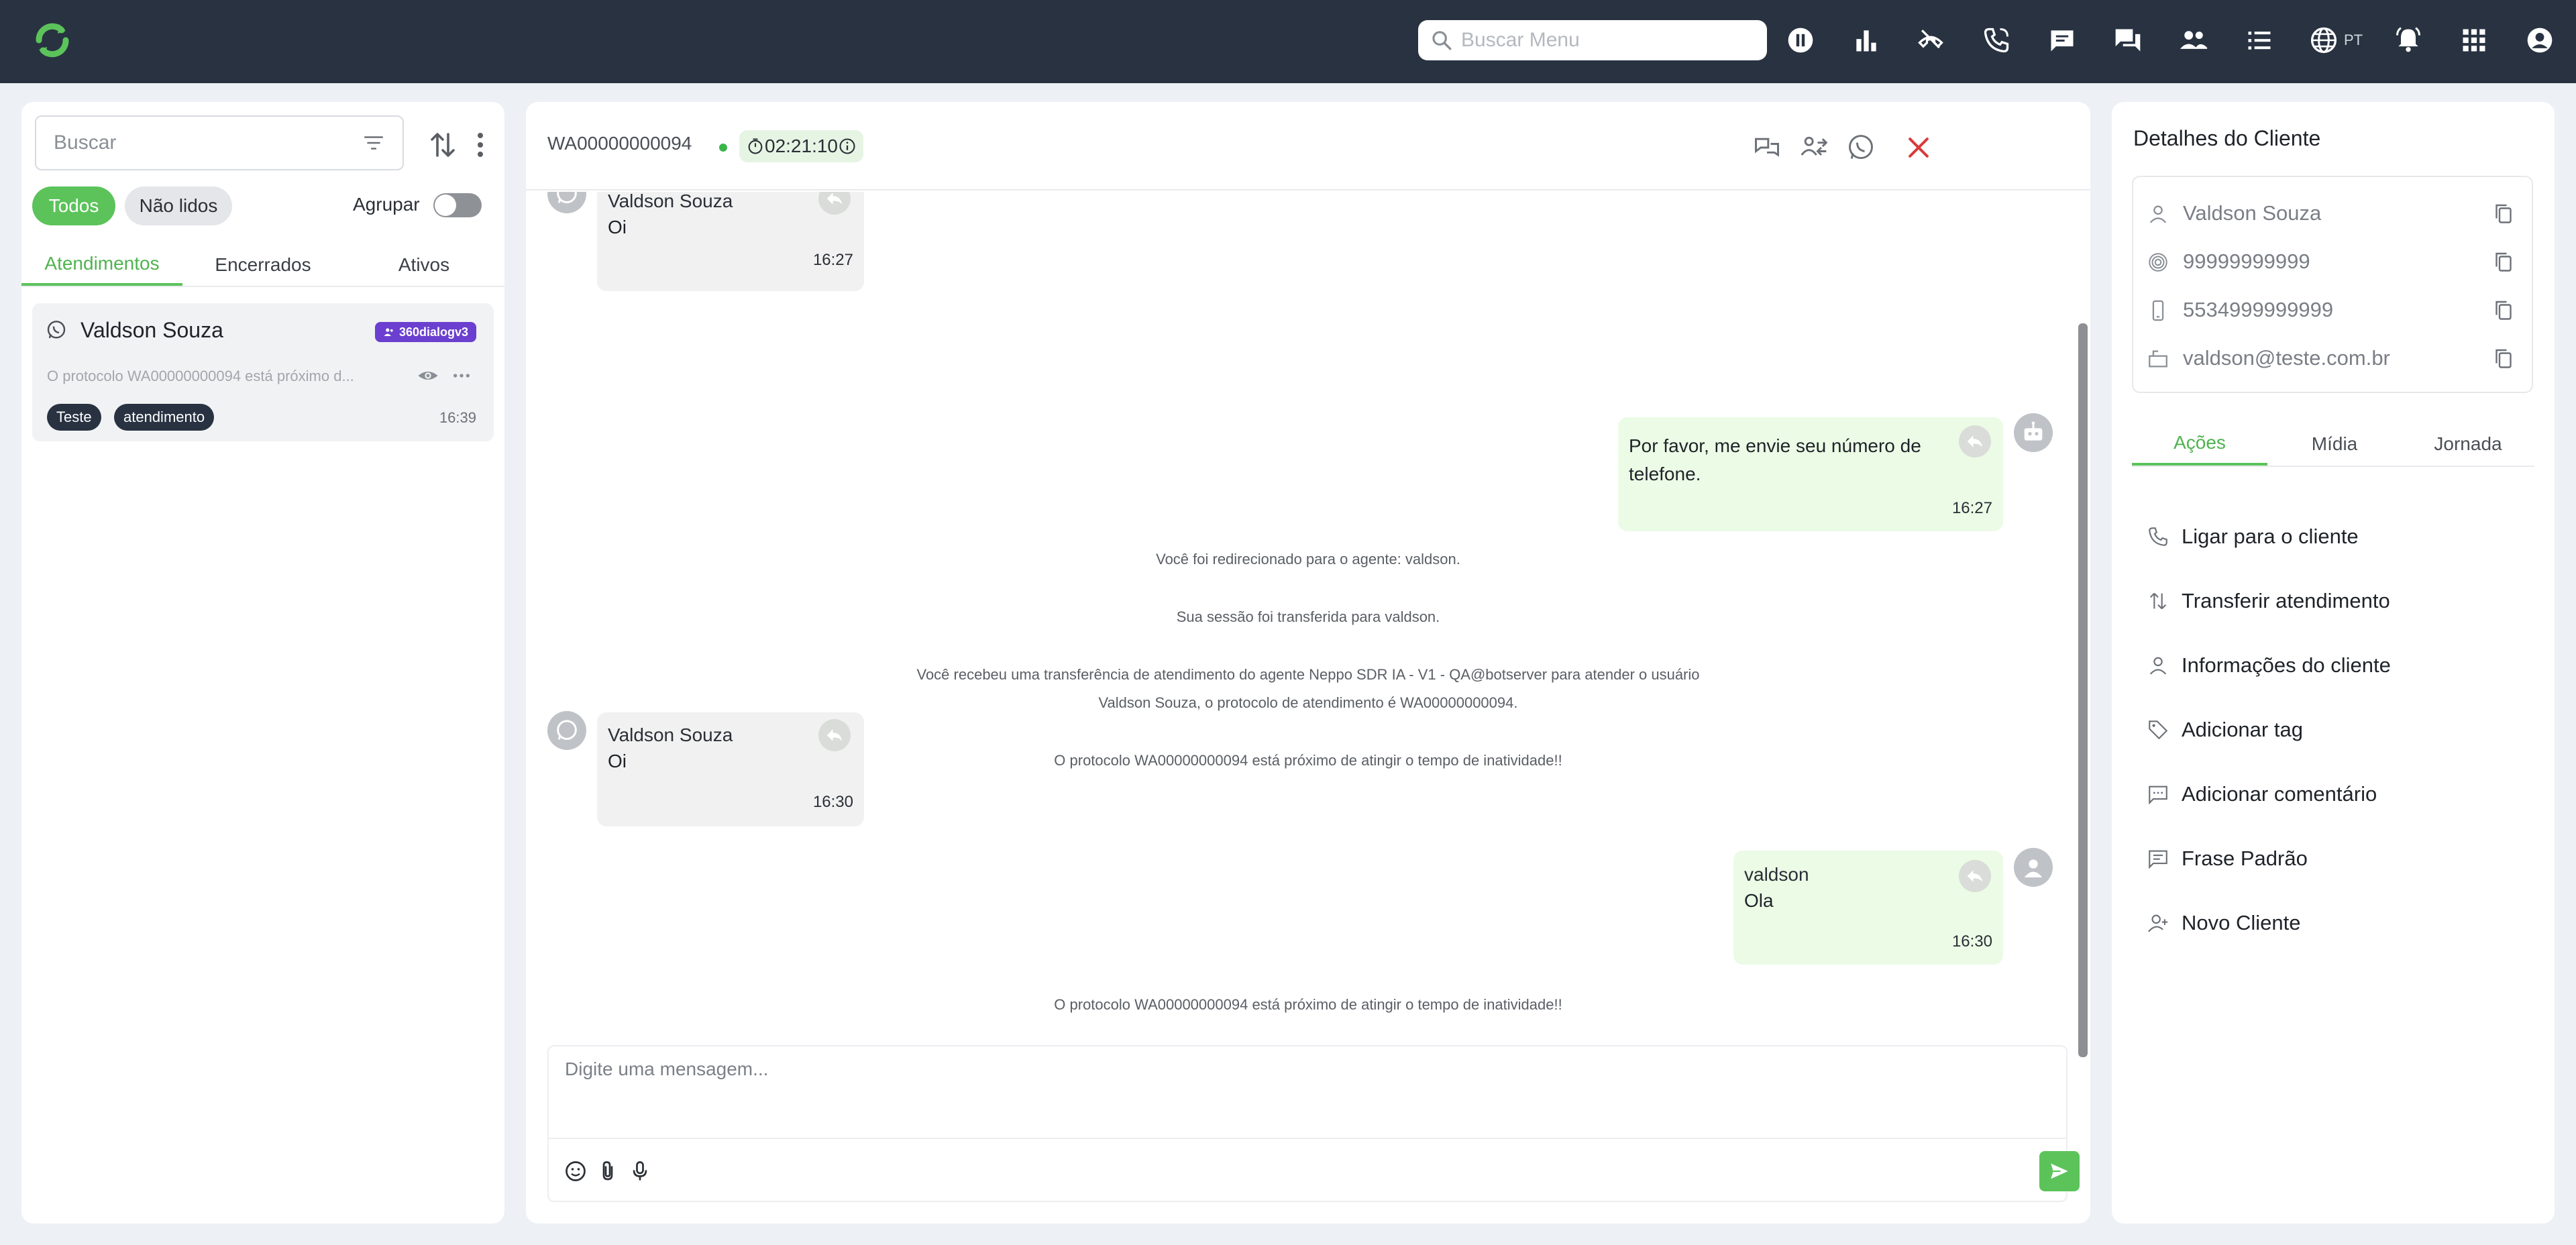 Image resolution: width=2576 pixels, height=1245 pixels. I want to click on group-label: Agrupar, so click(386, 204).